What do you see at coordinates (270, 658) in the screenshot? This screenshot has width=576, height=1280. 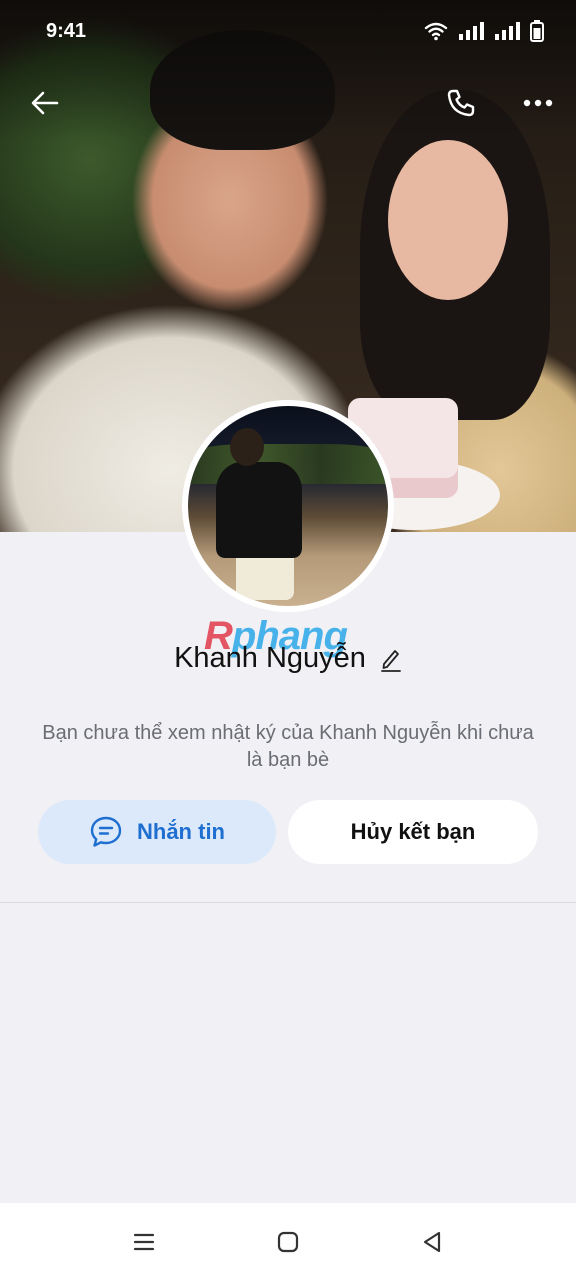 I see `profile-name: Khanh Nguyễn` at bounding box center [270, 658].